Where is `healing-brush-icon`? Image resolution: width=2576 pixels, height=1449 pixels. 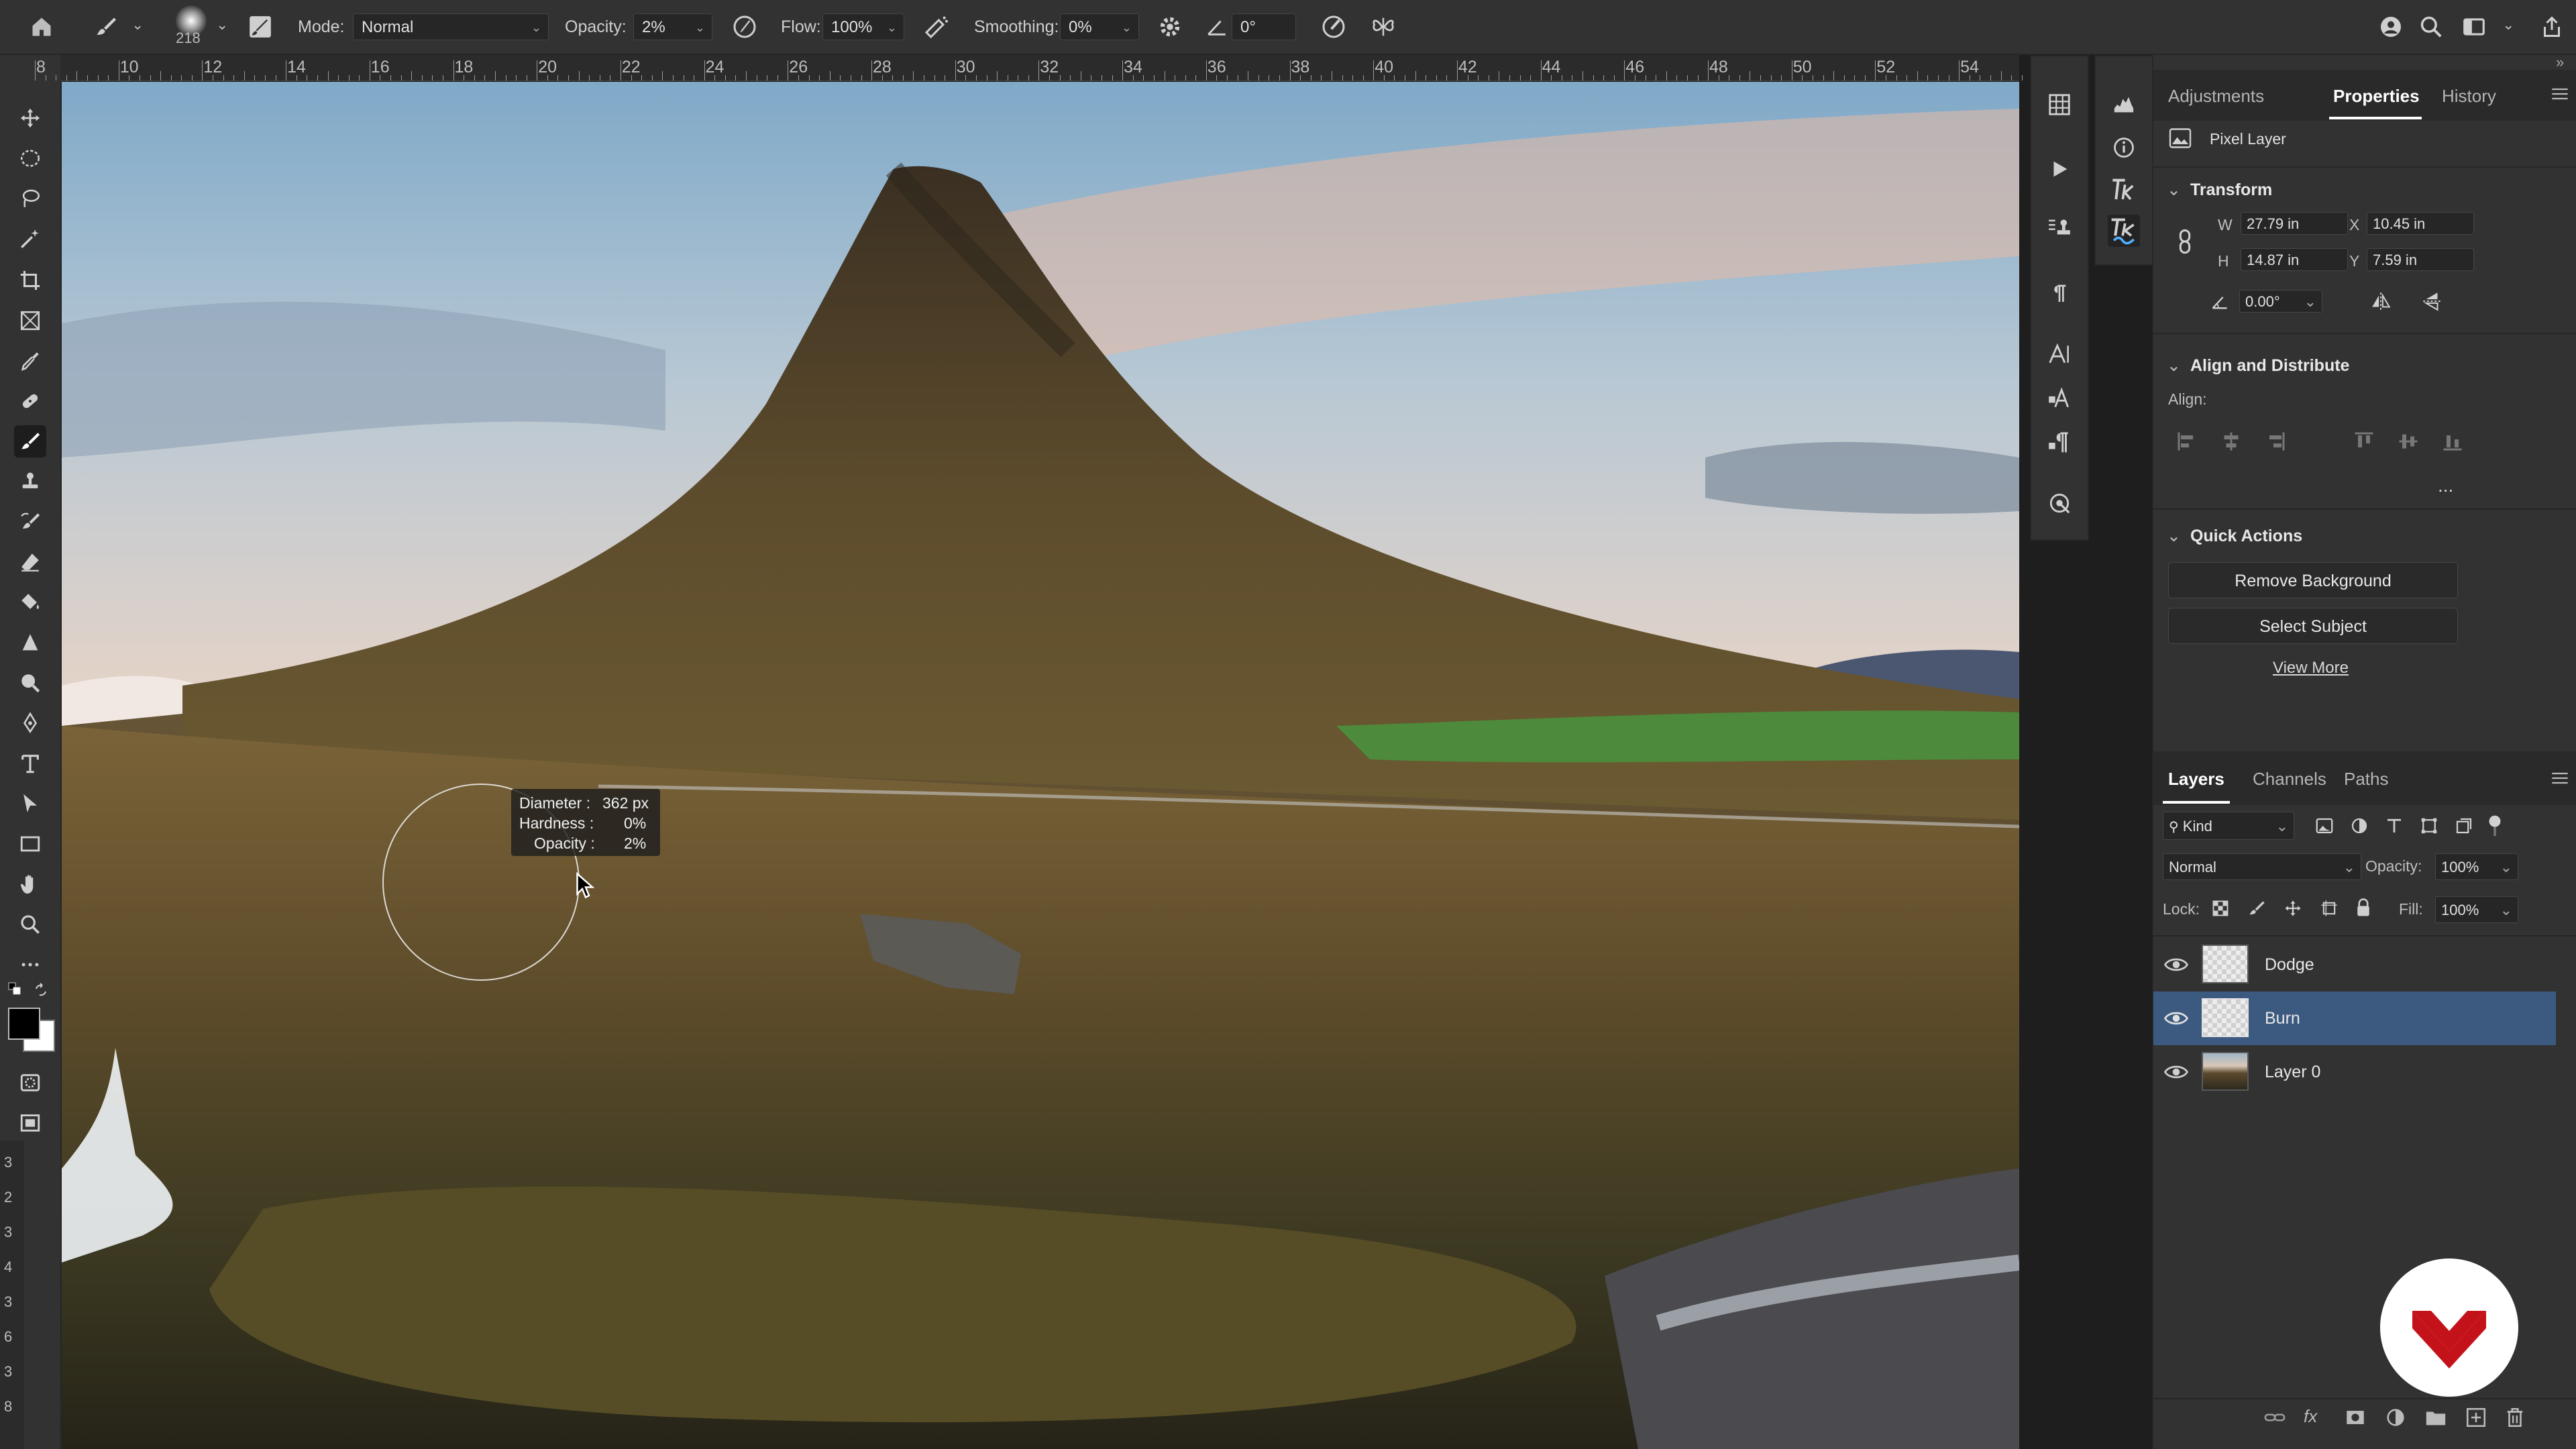 healing-brush-icon is located at coordinates (30, 401).